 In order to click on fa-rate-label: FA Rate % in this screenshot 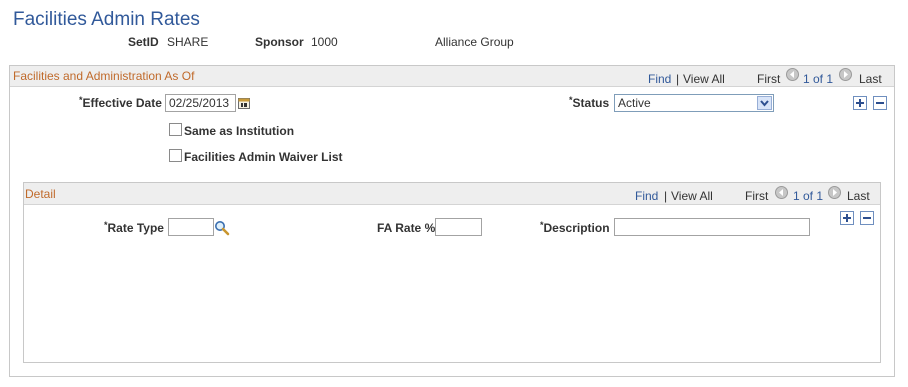, I will do `click(406, 228)`.